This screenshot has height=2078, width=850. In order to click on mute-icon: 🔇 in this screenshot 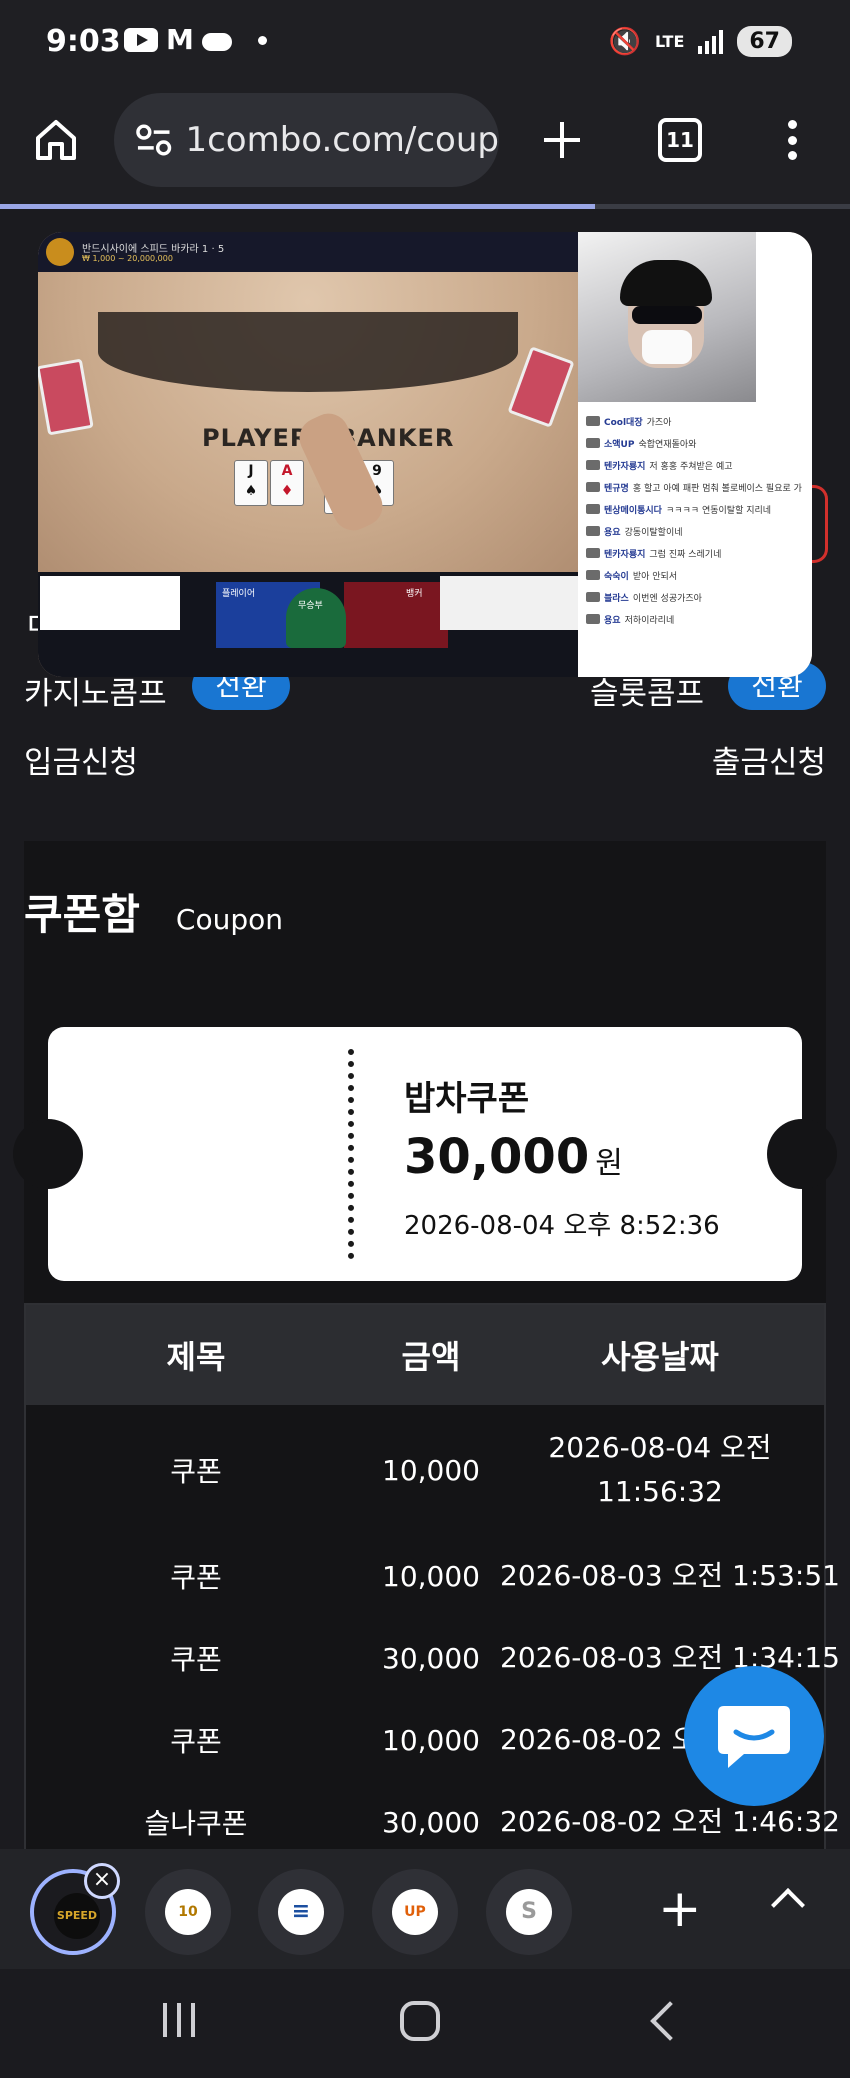, I will do `click(624, 41)`.